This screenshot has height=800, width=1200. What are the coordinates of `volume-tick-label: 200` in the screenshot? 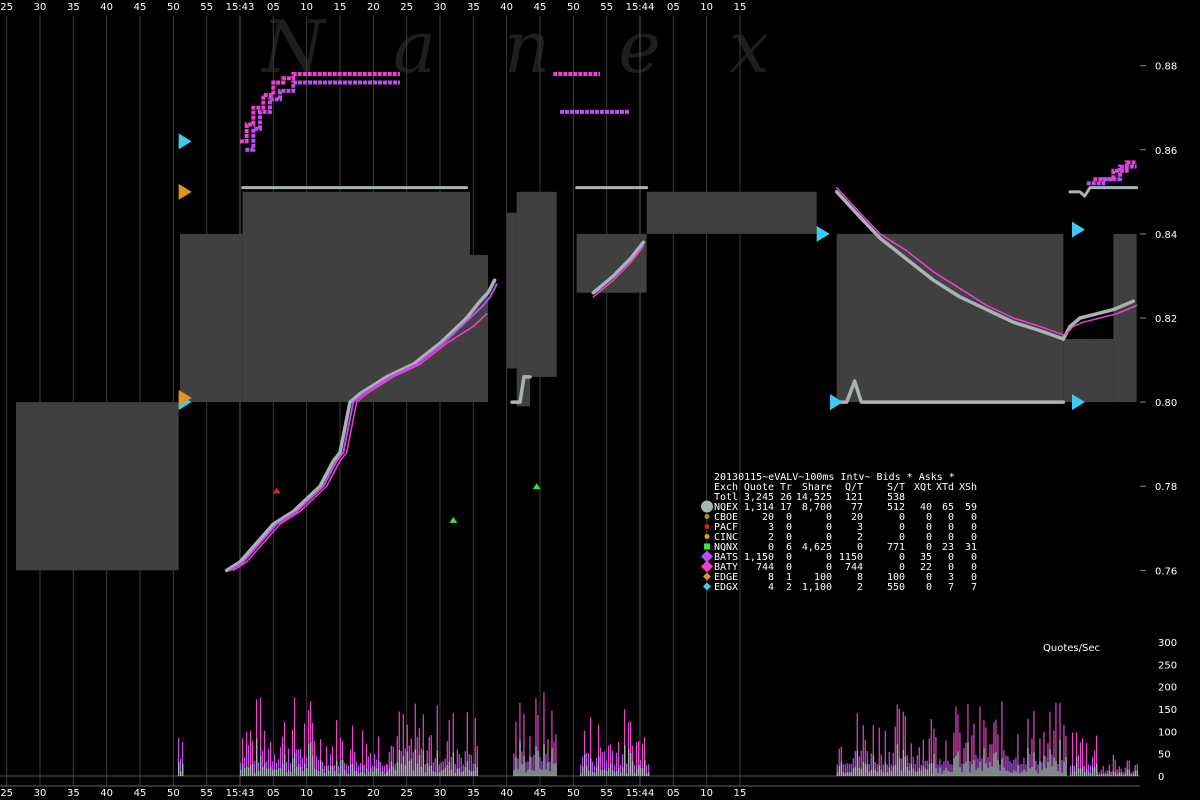 It's located at (1167, 688).